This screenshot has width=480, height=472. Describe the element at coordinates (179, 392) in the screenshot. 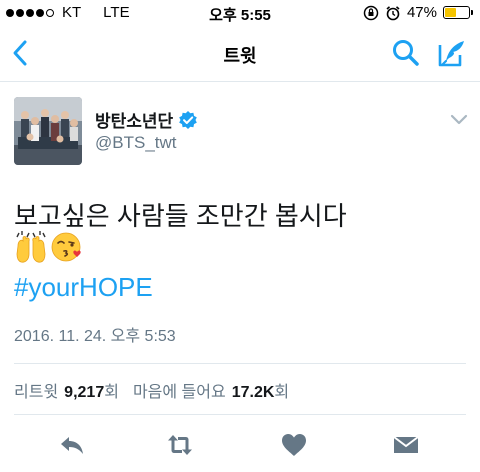

I see `like-label: 마음에 들어요` at that location.